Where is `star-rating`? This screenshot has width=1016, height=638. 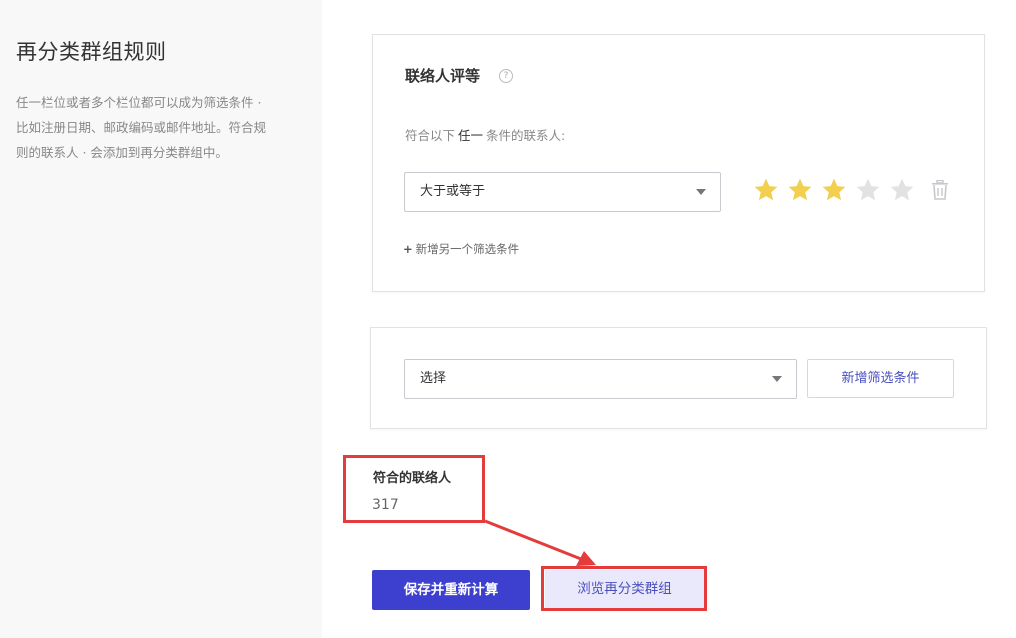 star-rating is located at coordinates (834, 190).